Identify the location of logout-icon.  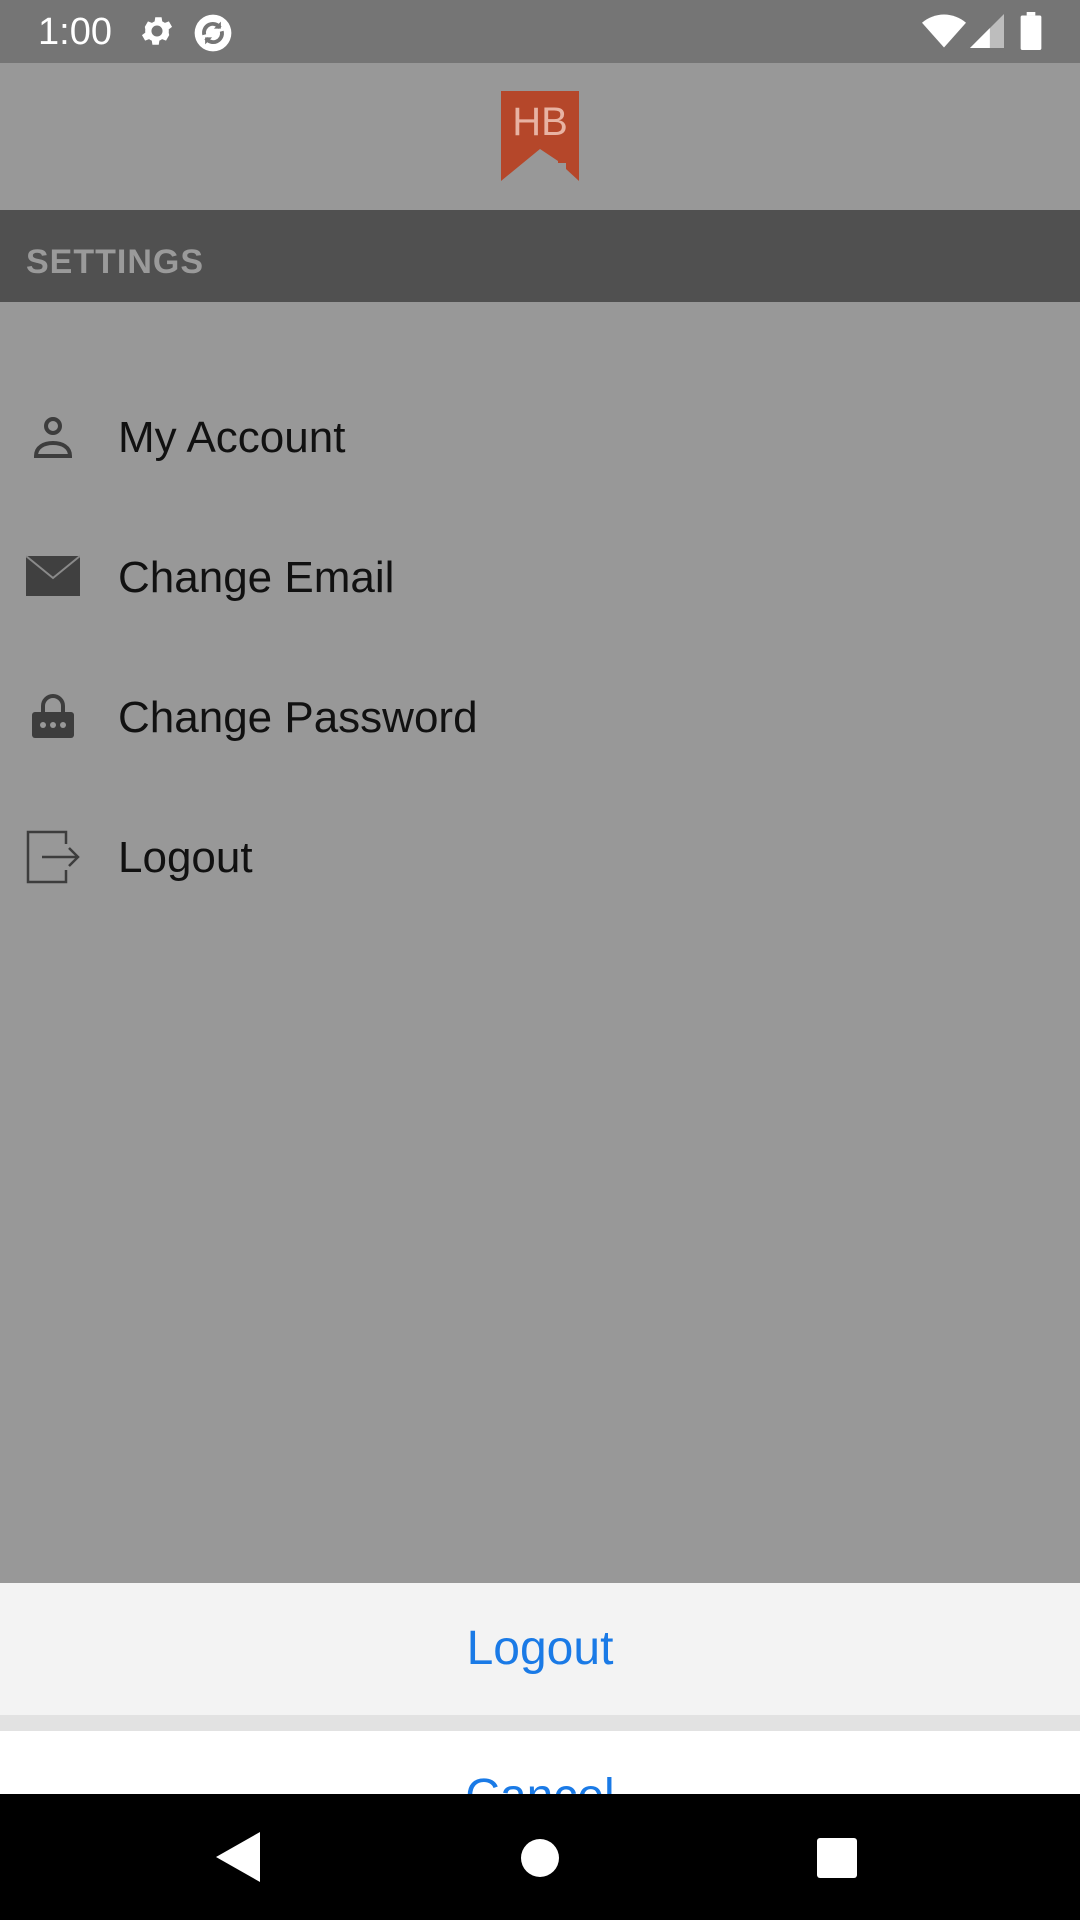
(53, 857).